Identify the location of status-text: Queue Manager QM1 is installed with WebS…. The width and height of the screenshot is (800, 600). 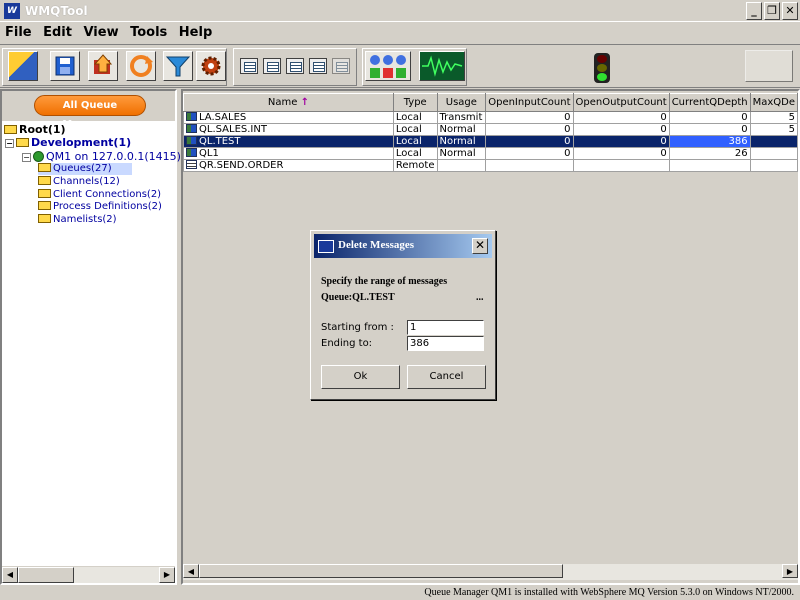
(609, 592).